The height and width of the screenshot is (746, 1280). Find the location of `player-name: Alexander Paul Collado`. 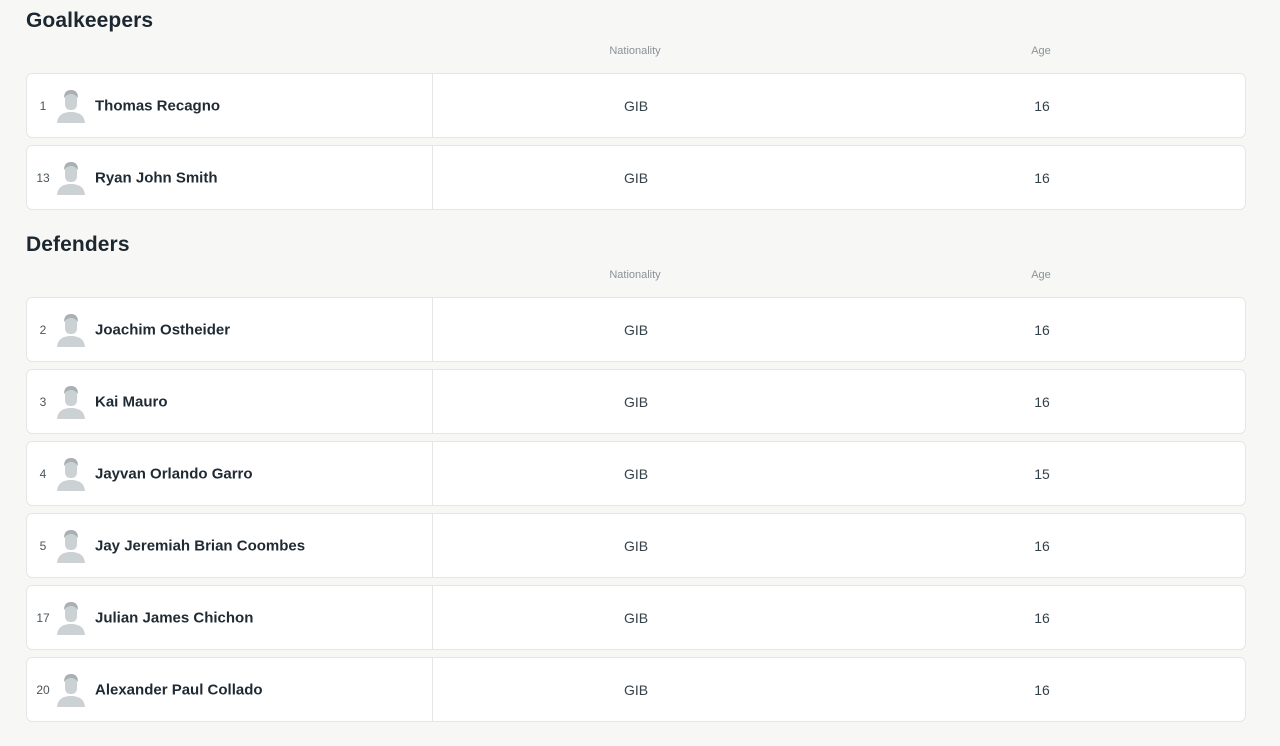

player-name: Alexander Paul Collado is located at coordinates (179, 689).